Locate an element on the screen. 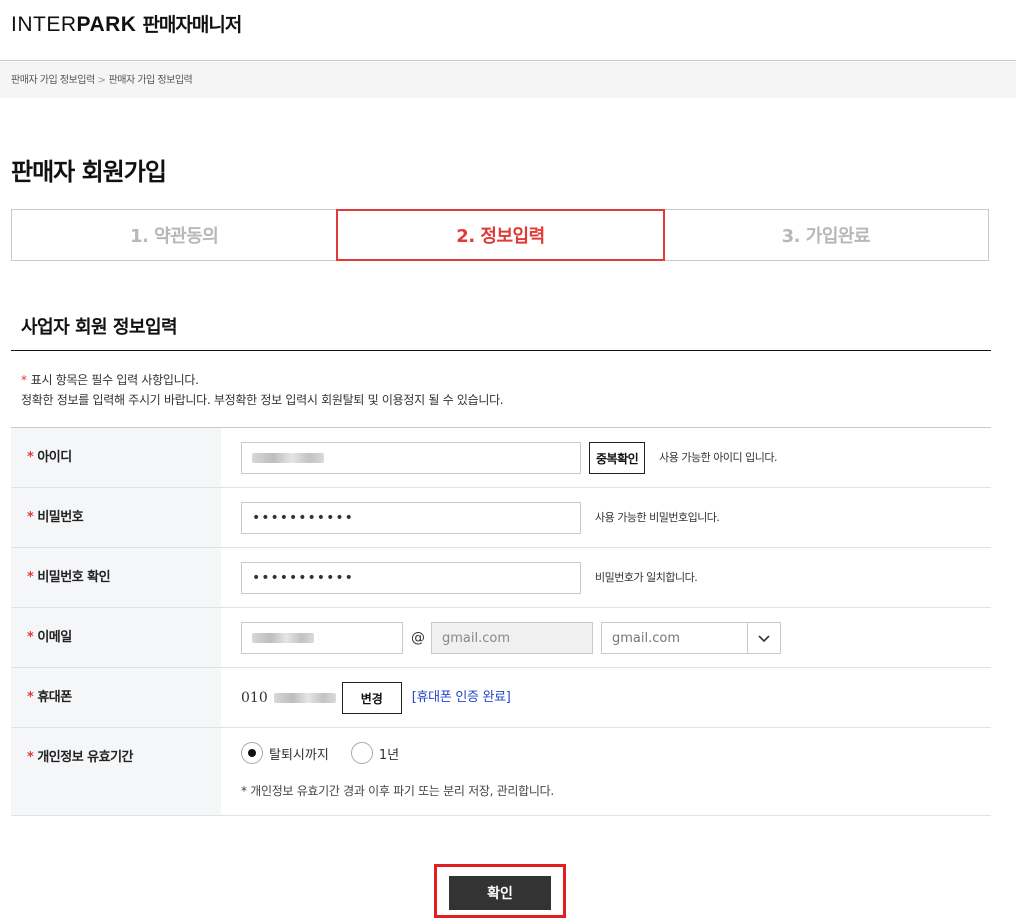 The height and width of the screenshot is (922, 1016). breadcrumb: 판매자 가입 정보입력 > 판매자 가입 정보입력 is located at coordinates (508, 80).